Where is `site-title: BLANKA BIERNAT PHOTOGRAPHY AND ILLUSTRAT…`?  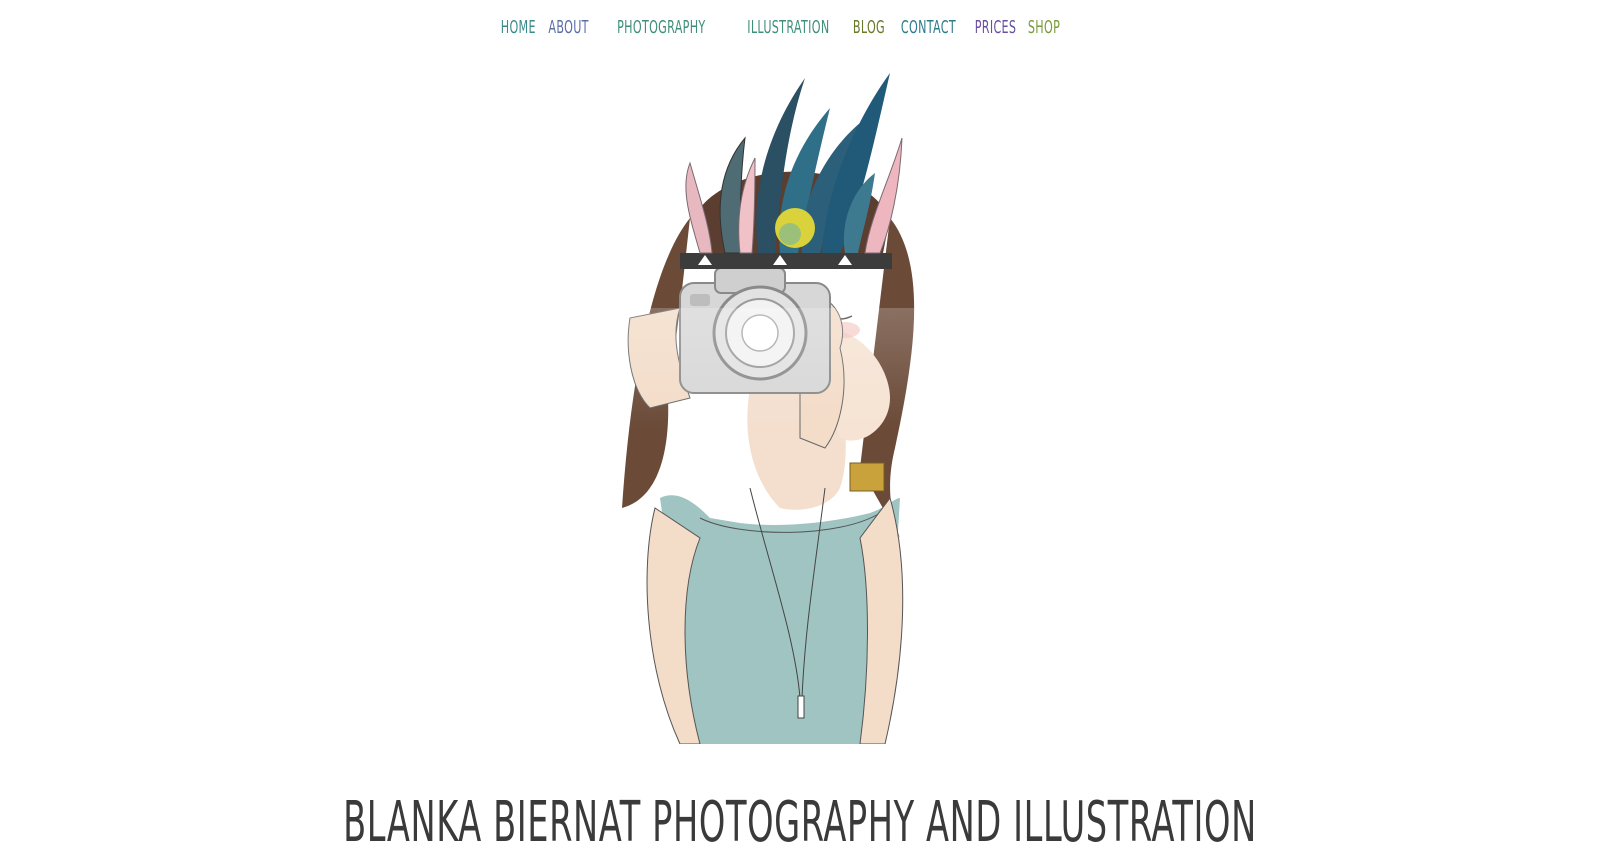 site-title: BLANKA BIERNAT PHOTOGRAPHY AND ILLUSTRAT… is located at coordinates (800, 822).